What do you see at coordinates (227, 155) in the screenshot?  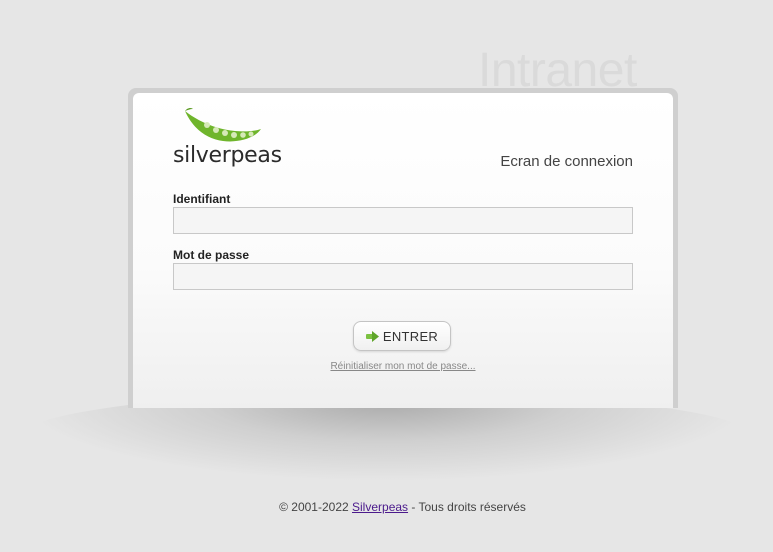 I see `logo-text: silverpeas` at bounding box center [227, 155].